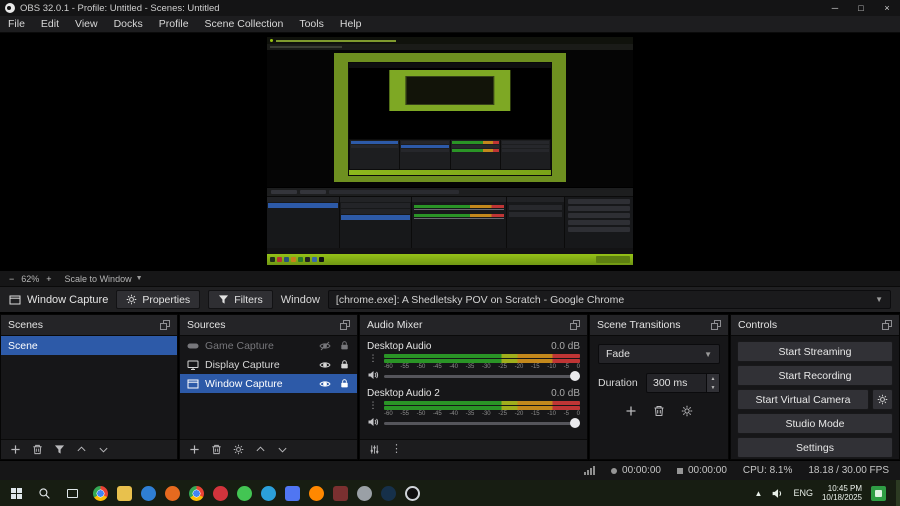  Describe the element at coordinates (351, 24) in the screenshot. I see `menu-help: Help` at that location.